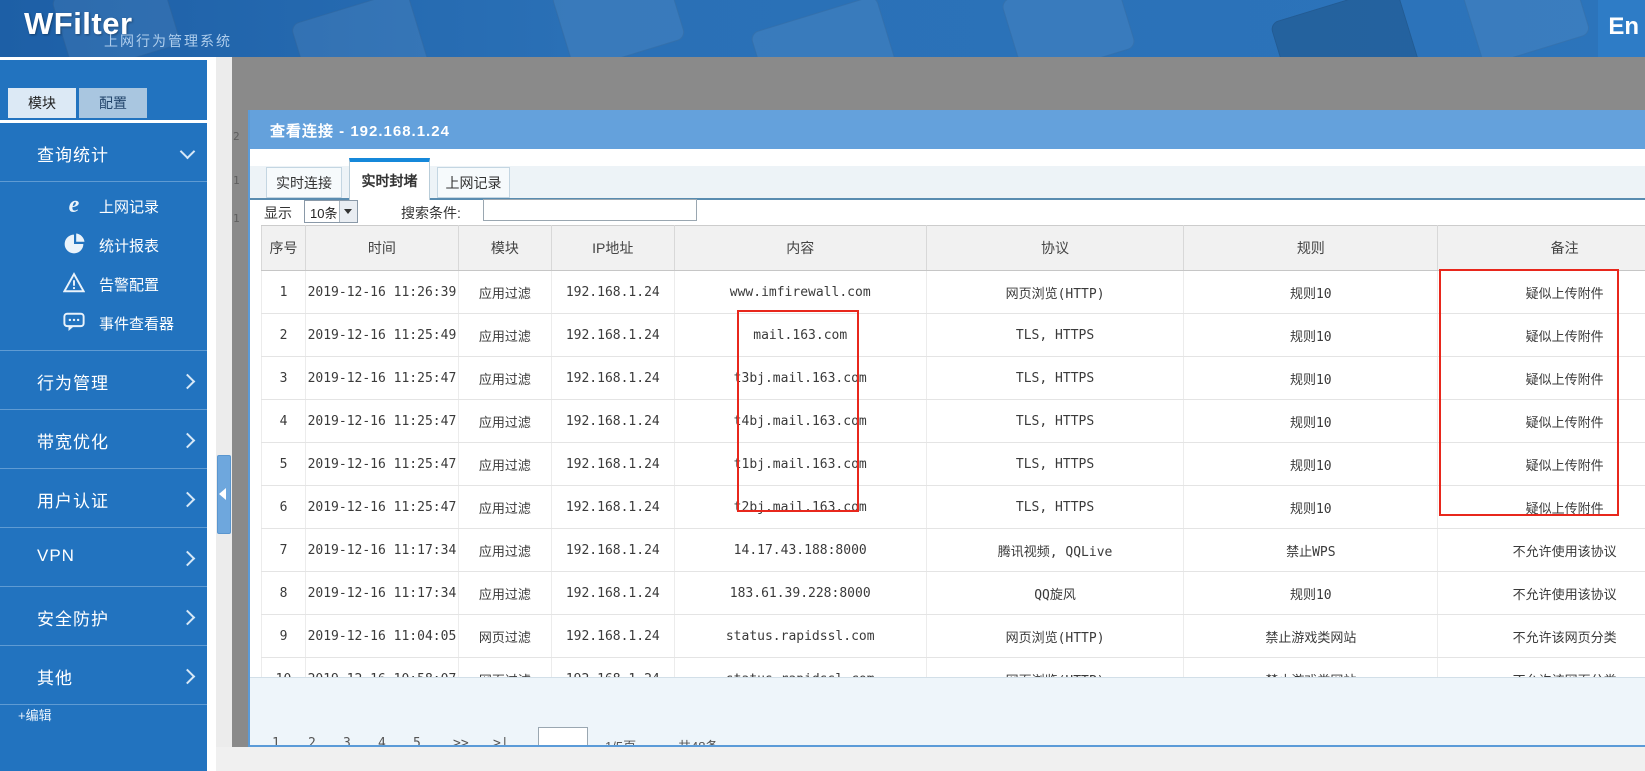 Image resolution: width=1645 pixels, height=771 pixels. I want to click on column-header: 协议, so click(1055, 248).